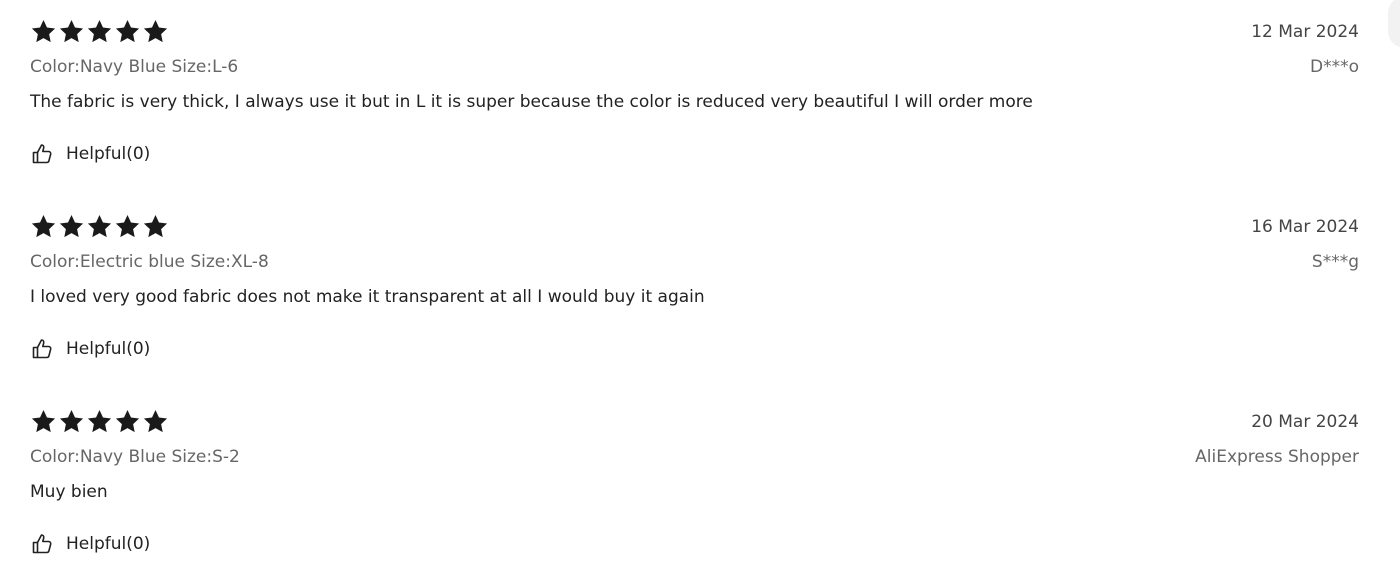  What do you see at coordinates (134, 67) in the screenshot?
I see `review-sku-info: Color:Navy Blue Size:L-6` at bounding box center [134, 67].